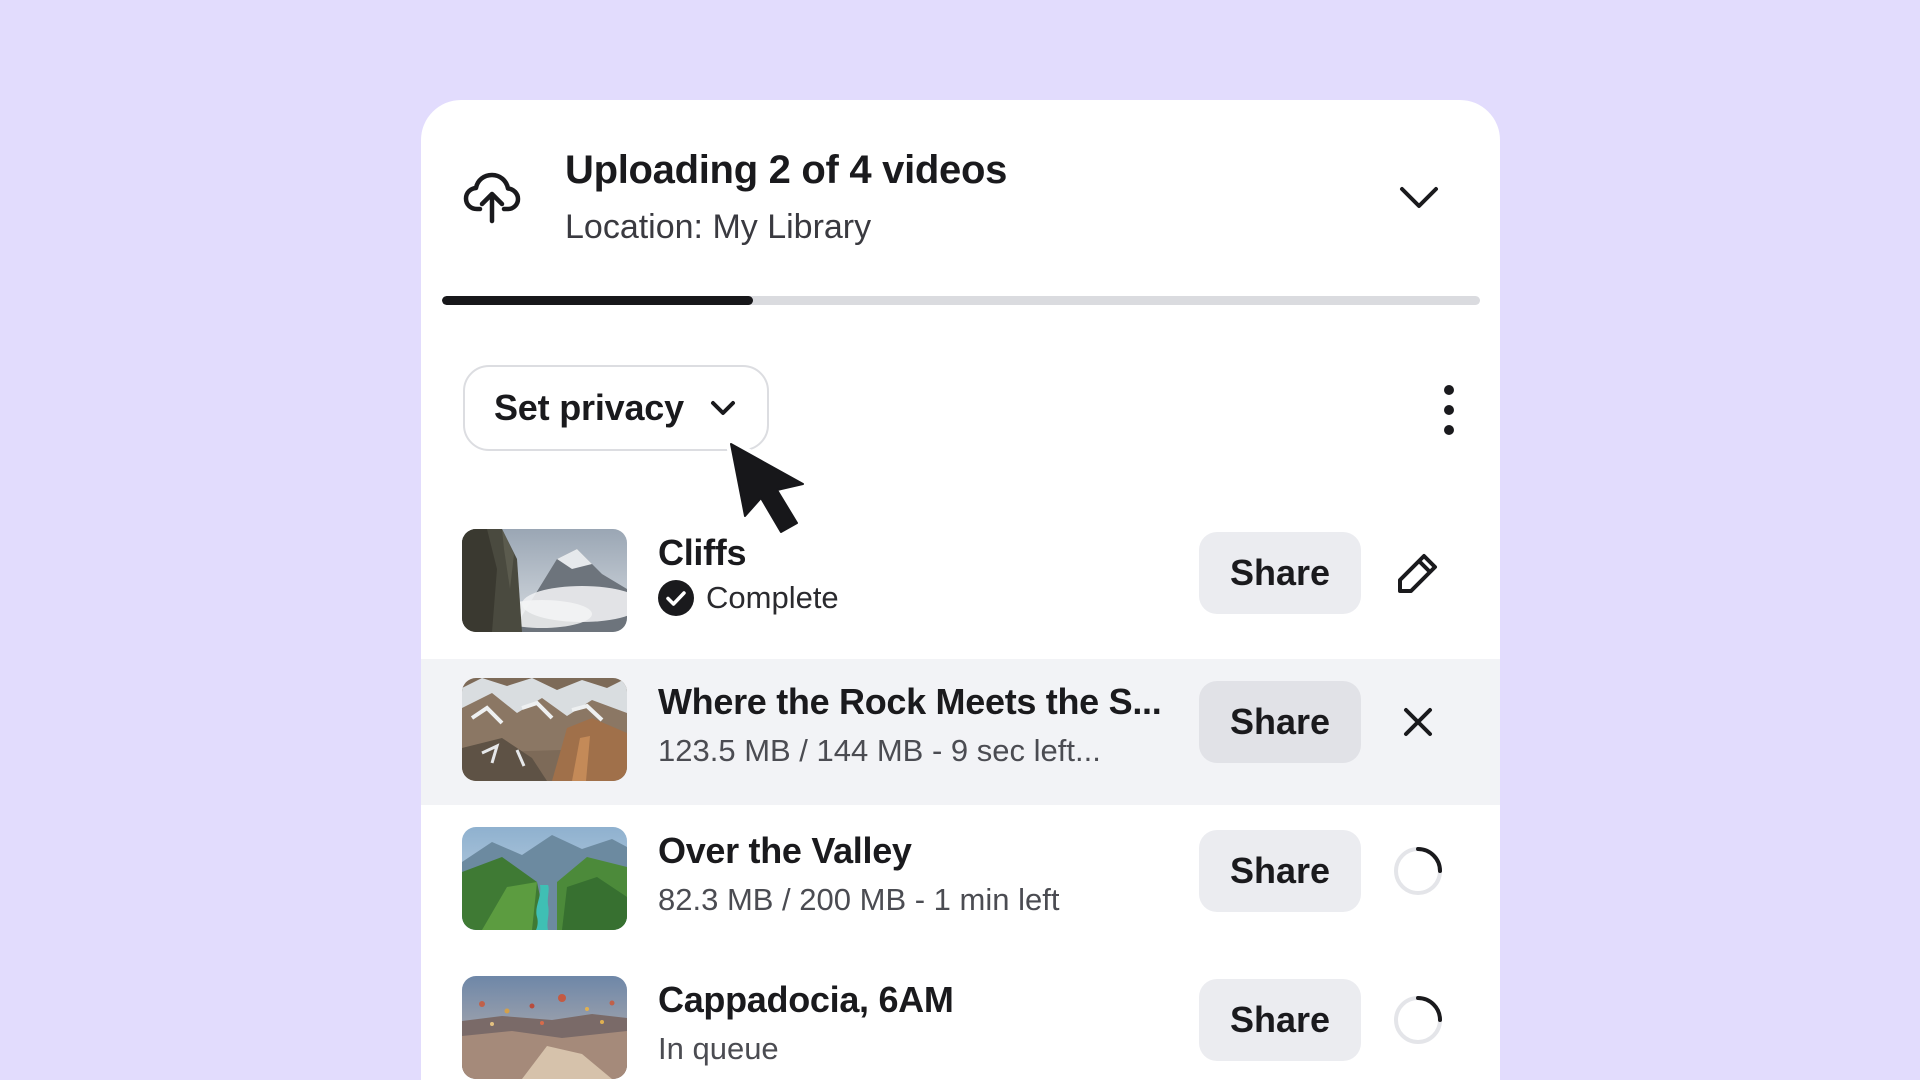 The image size is (1920, 1080). What do you see at coordinates (718, 1048) in the screenshot?
I see `video-status: In queue` at bounding box center [718, 1048].